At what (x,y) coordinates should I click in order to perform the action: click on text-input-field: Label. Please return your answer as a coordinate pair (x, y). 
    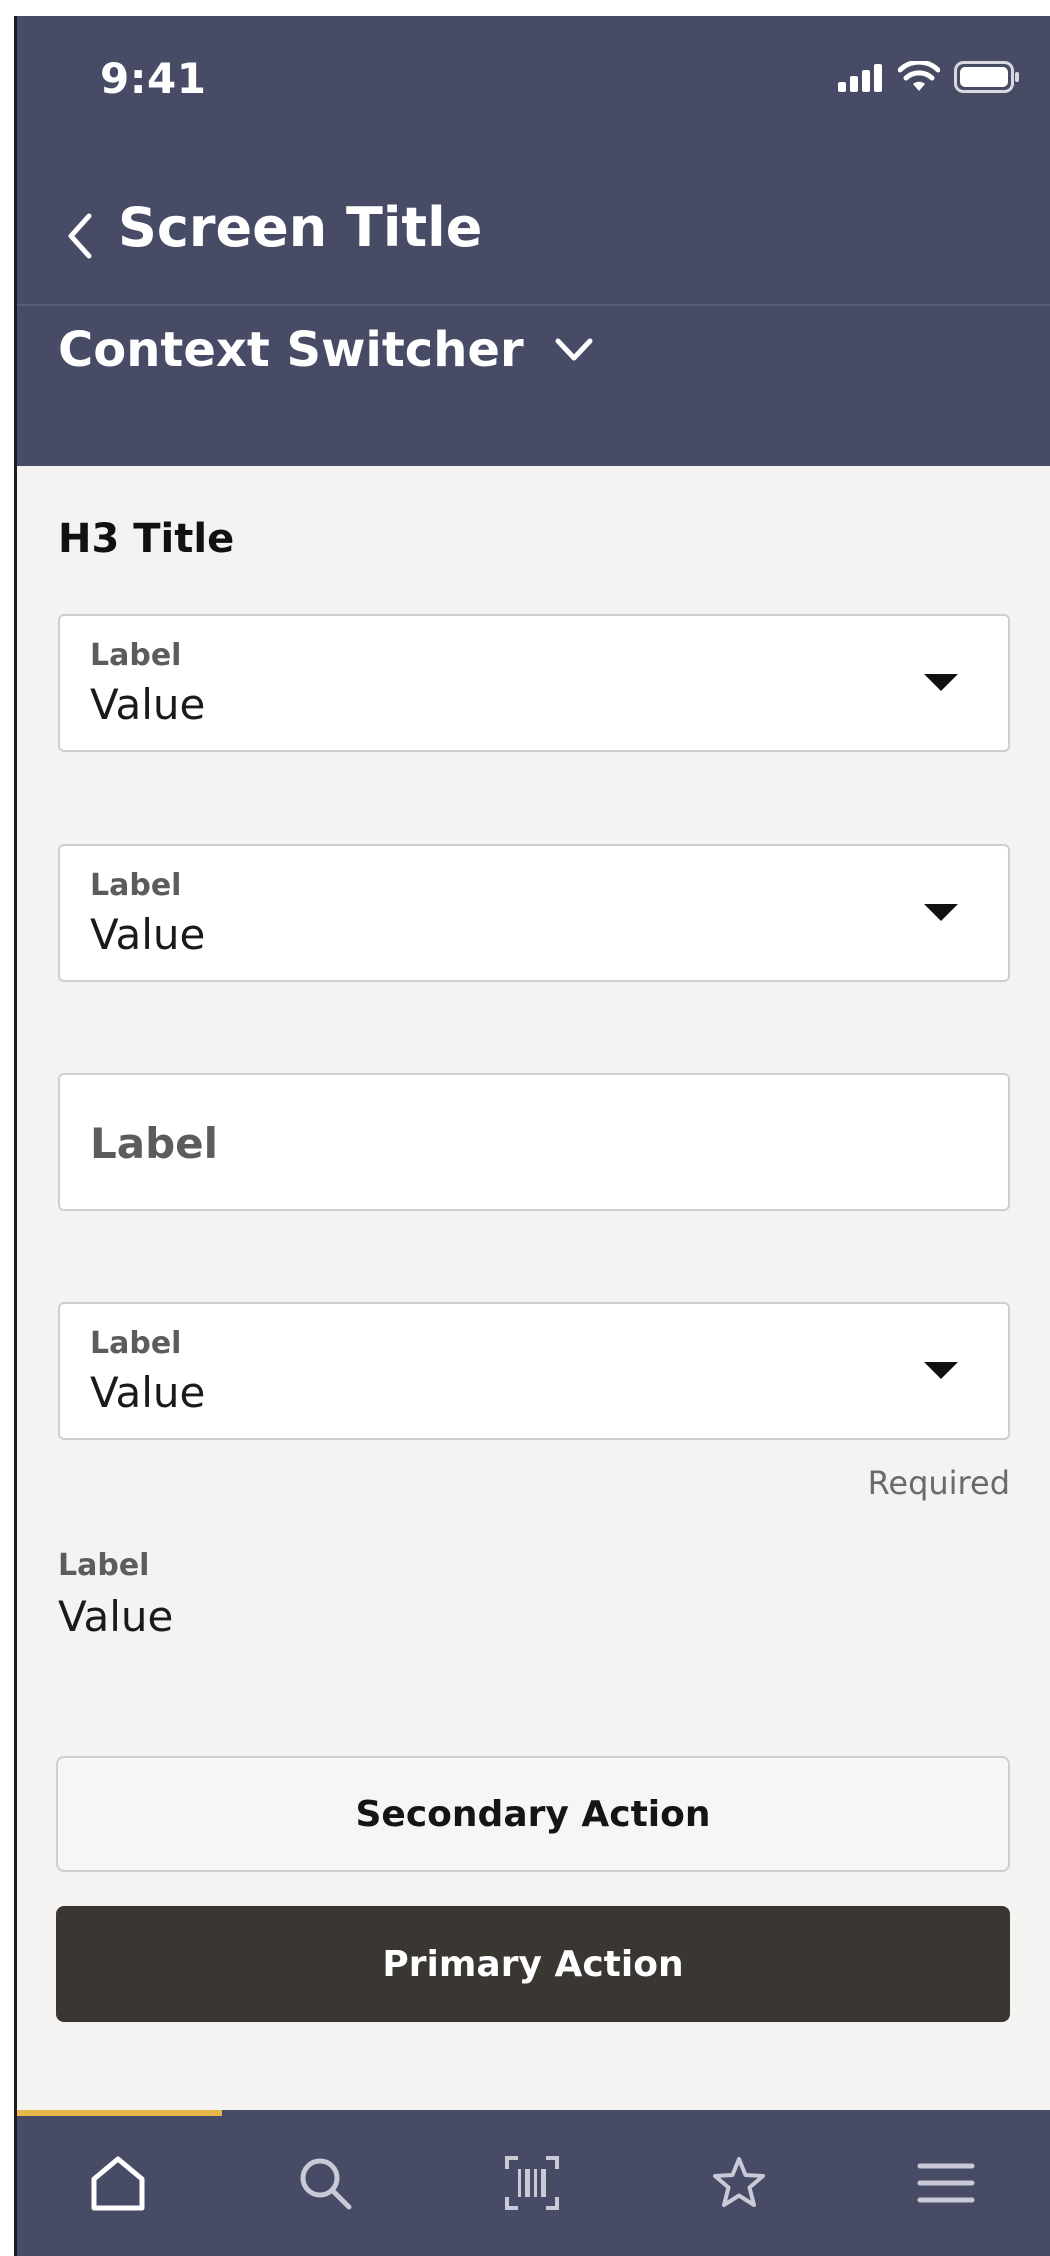
    Looking at the image, I should click on (534, 1142).